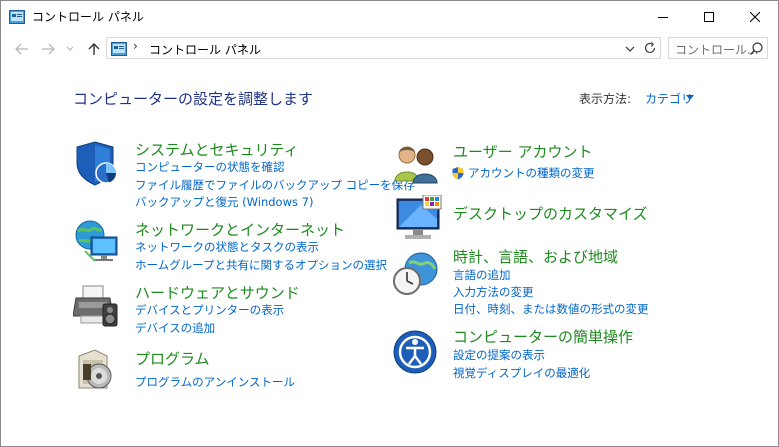 This screenshot has height=447, width=779. What do you see at coordinates (240, 229) in the screenshot?
I see `category-network-internet: ネットワークとインターネット` at bounding box center [240, 229].